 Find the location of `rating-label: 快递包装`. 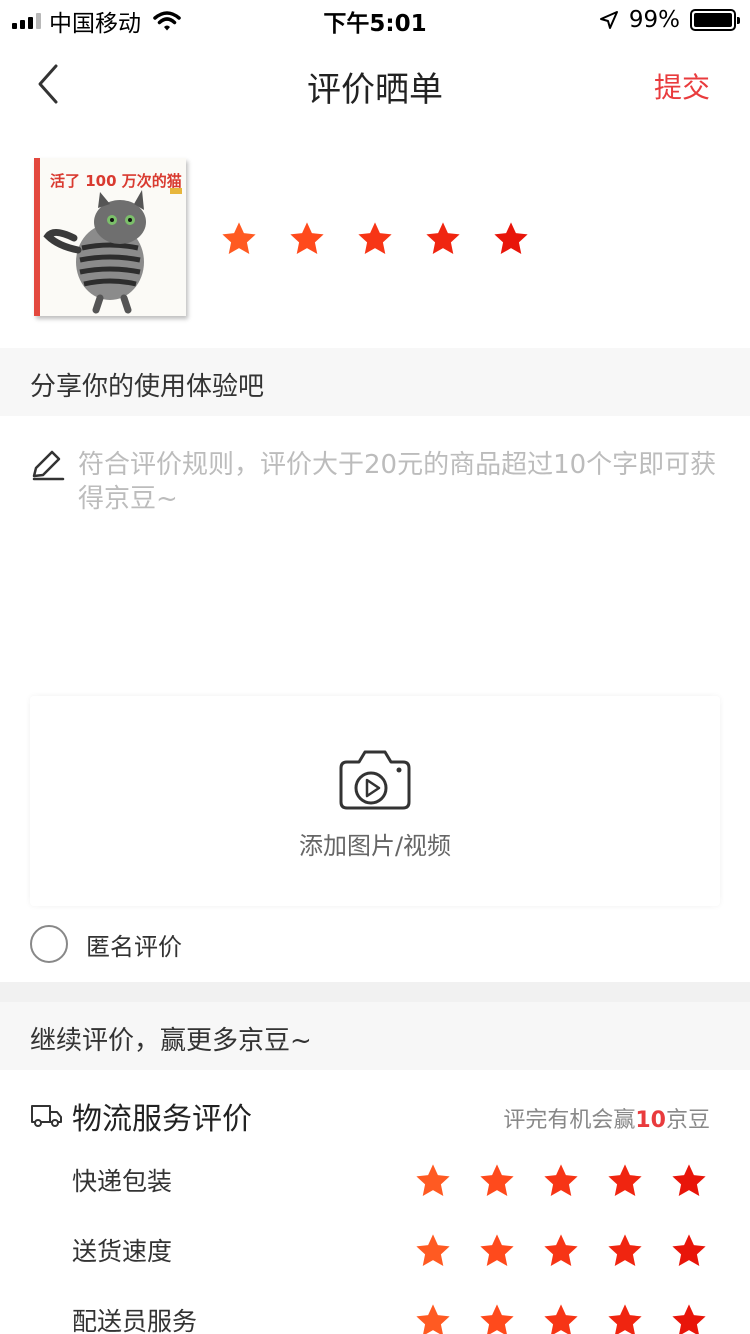

rating-label: 快递包装 is located at coordinates (122, 1181).